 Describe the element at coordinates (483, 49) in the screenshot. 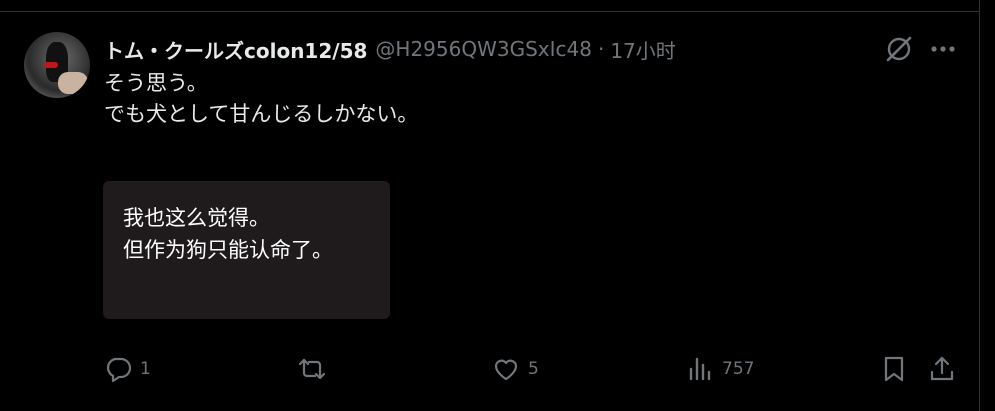

I see `user-handle: @H2956QW3GSxIc48` at that location.